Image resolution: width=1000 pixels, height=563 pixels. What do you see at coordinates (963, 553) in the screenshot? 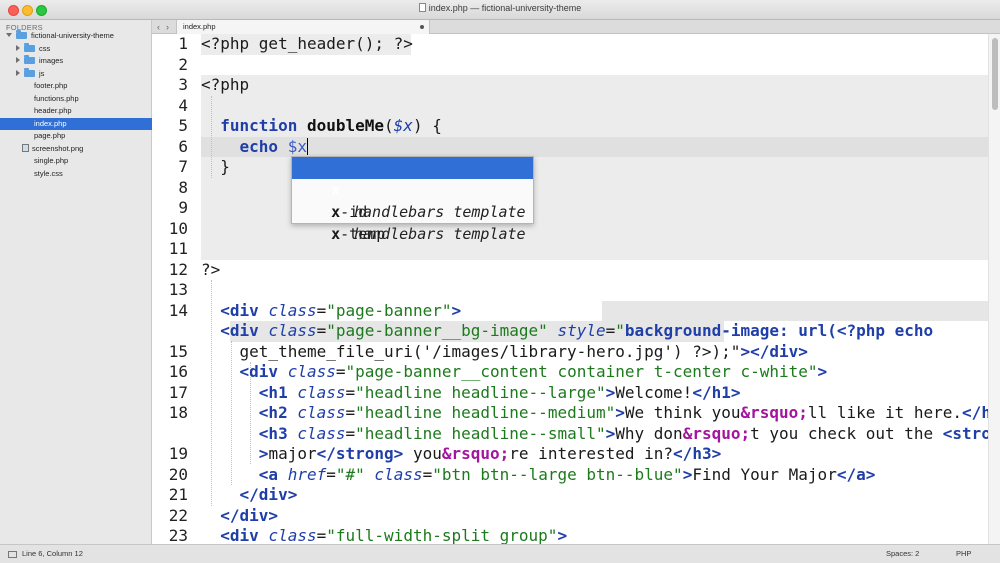
I see `syntax-selector: PHP` at bounding box center [963, 553].